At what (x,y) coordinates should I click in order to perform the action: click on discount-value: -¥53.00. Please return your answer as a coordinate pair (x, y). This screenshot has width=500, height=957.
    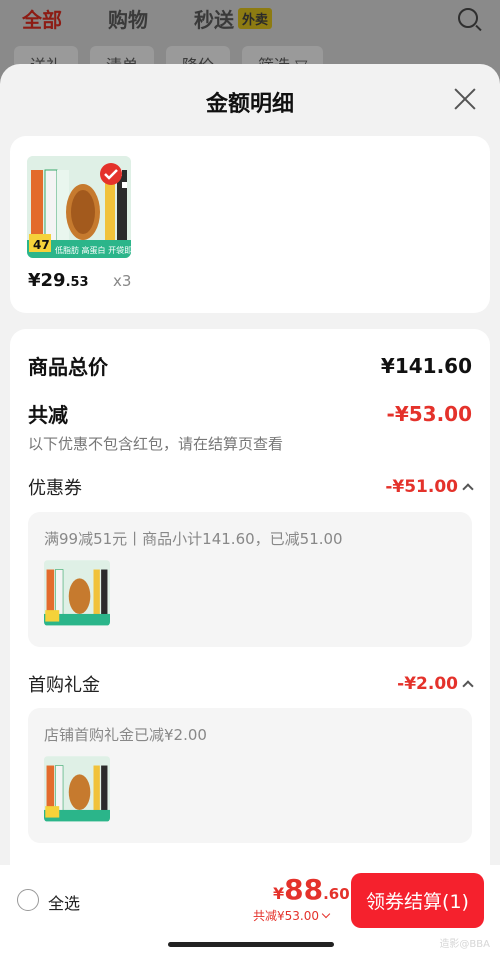
    Looking at the image, I should click on (429, 413).